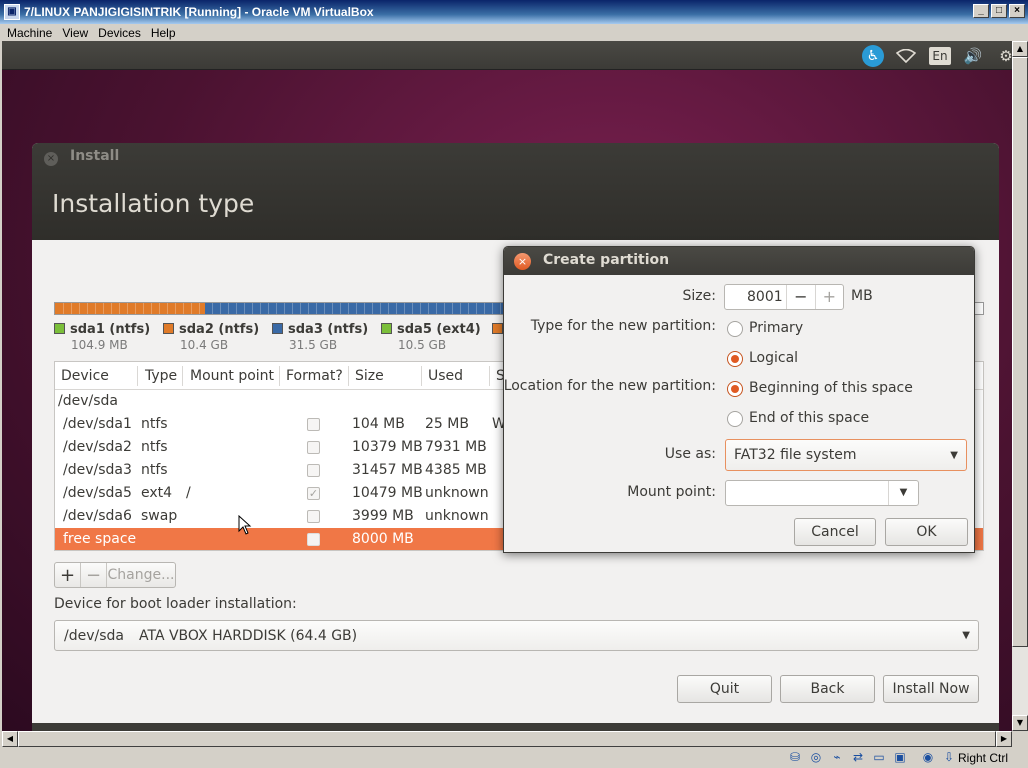 The height and width of the screenshot is (768, 1028). I want to click on boot-loader-device: /dev/sda, so click(94, 636).